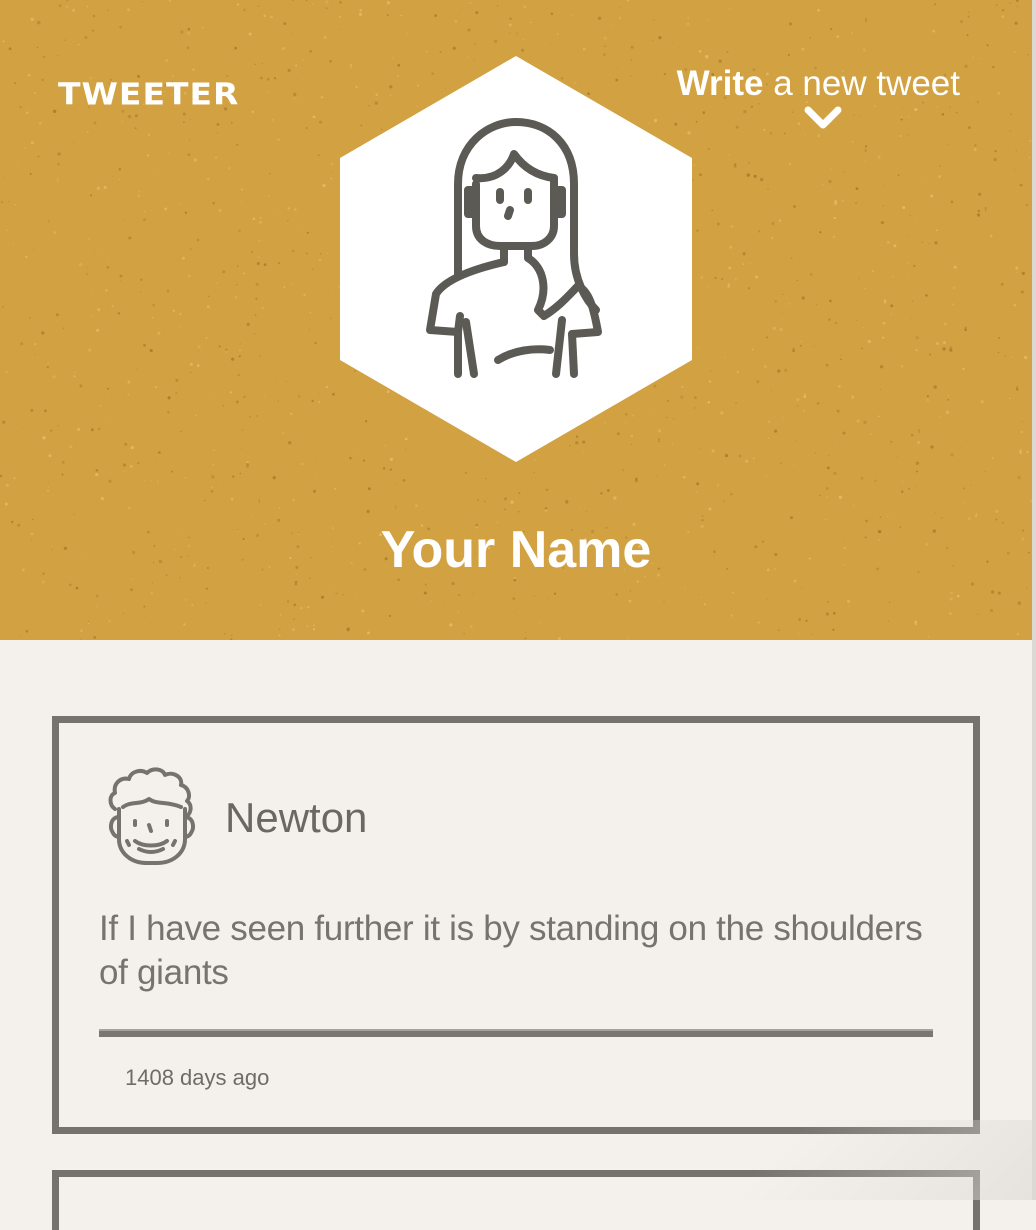 The image size is (1036, 1230). What do you see at coordinates (516, 1033) in the screenshot?
I see `tweet-divider` at bounding box center [516, 1033].